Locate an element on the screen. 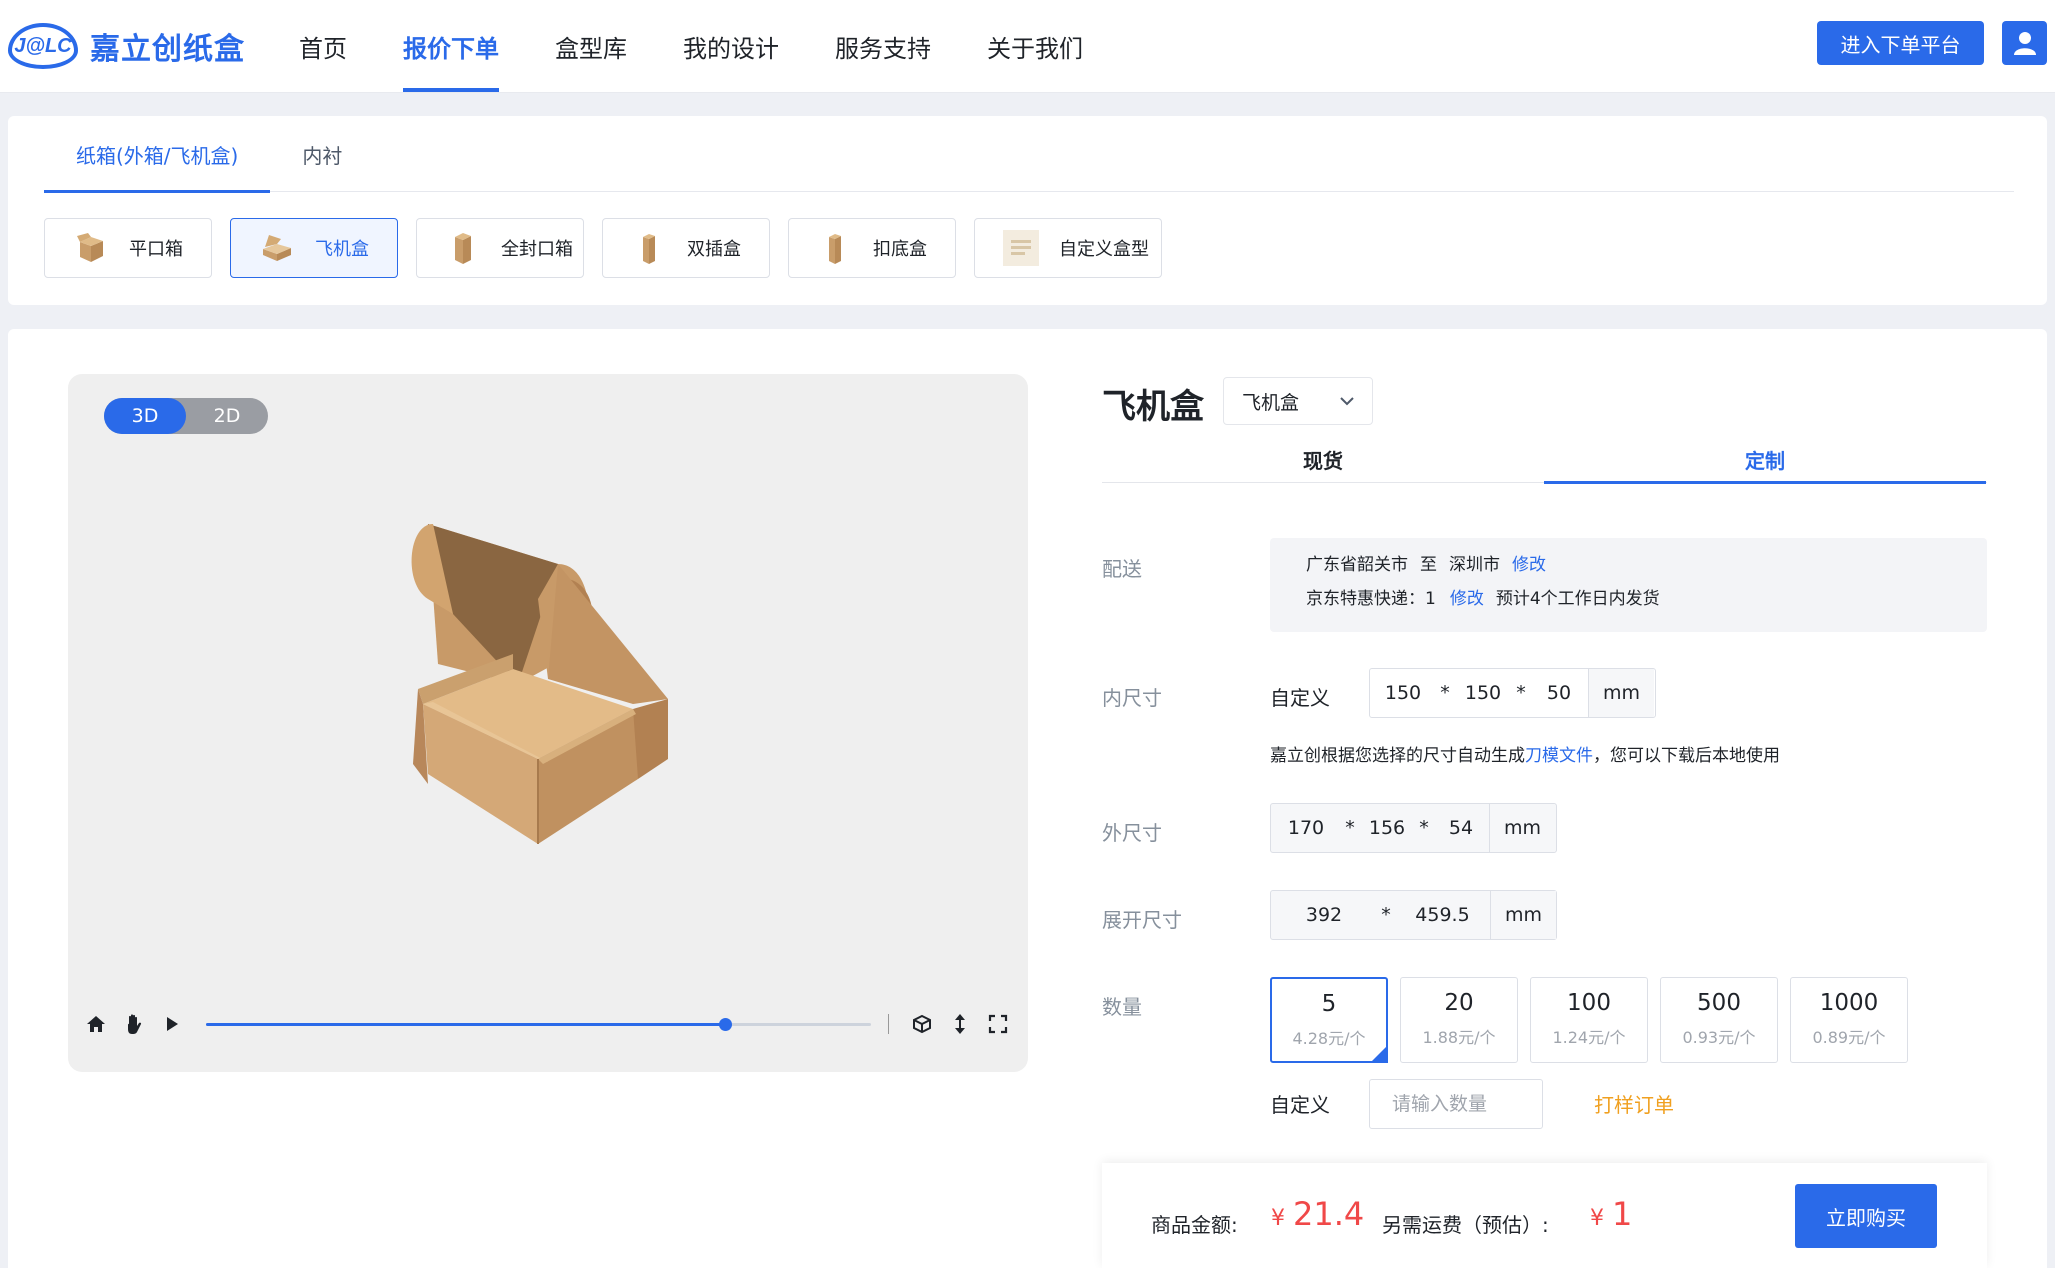 This screenshot has height=1268, width=2055. box-type-label: 扣底盒 is located at coordinates (900, 249).